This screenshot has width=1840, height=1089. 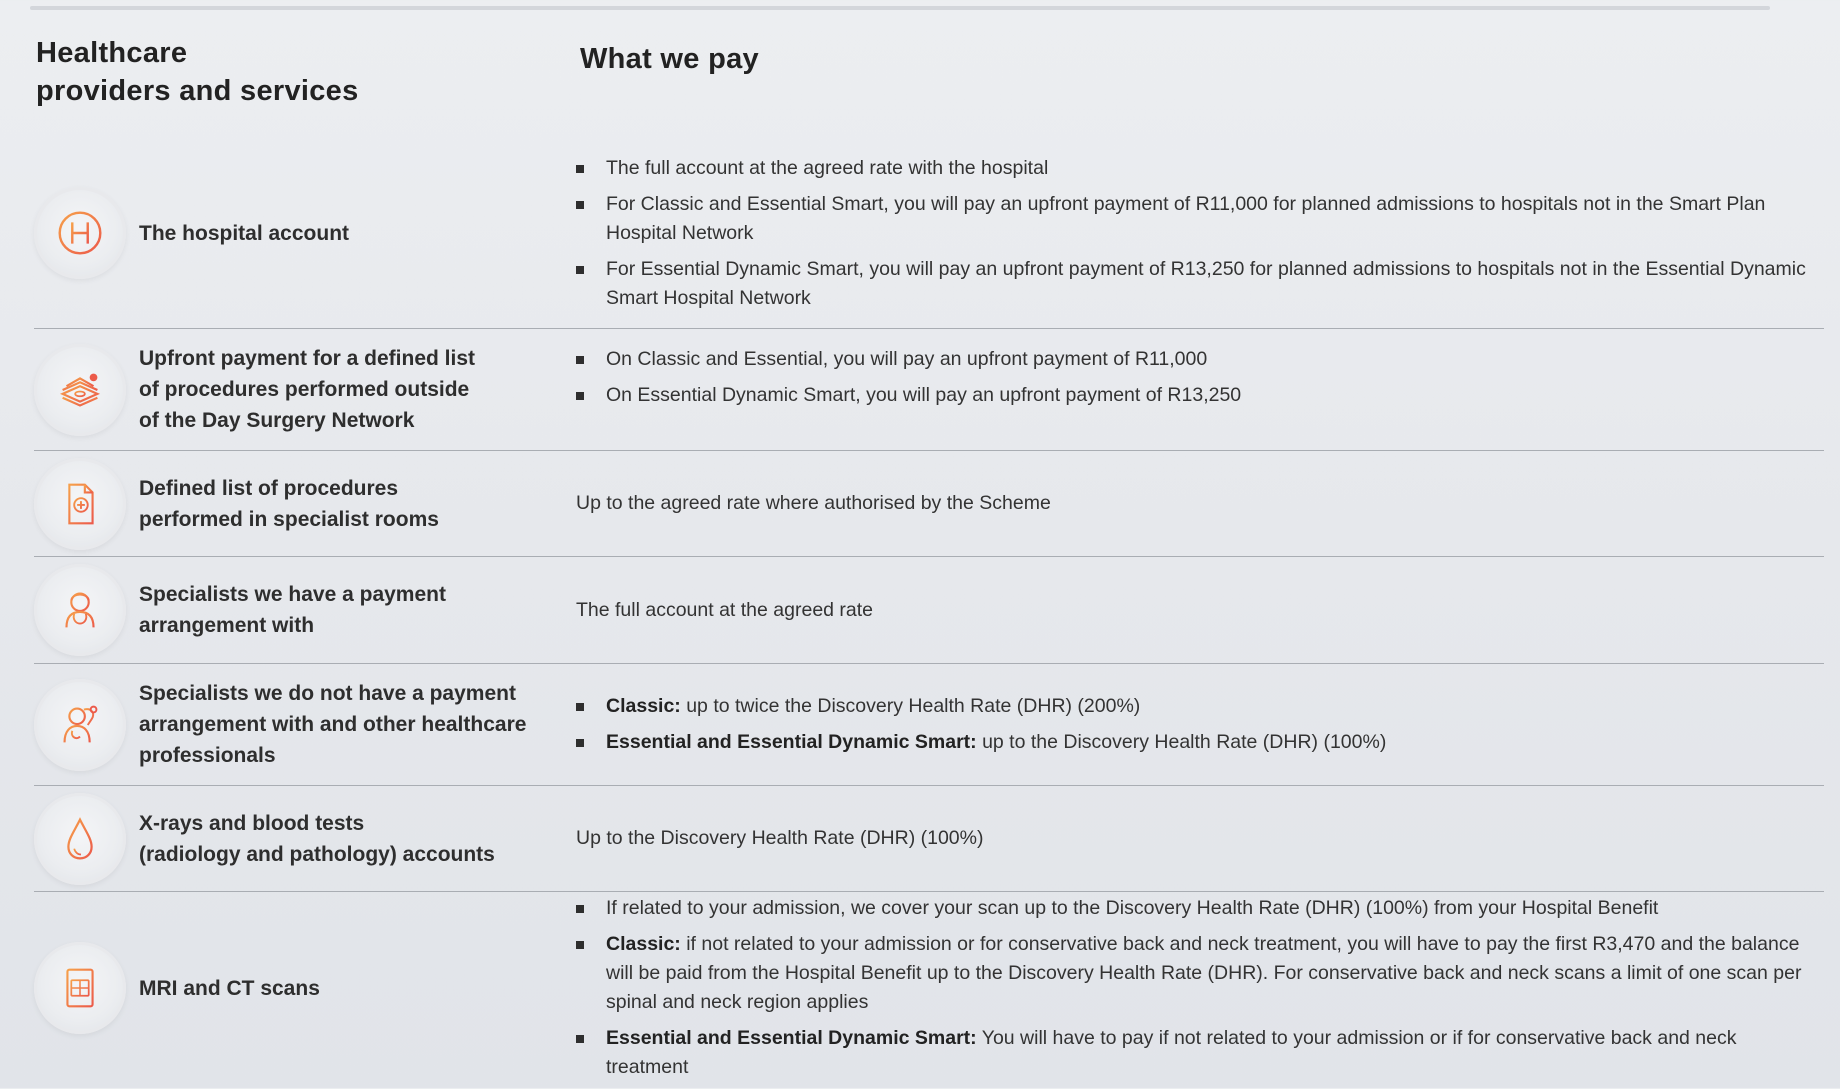 What do you see at coordinates (900, 8) in the screenshot?
I see `top-divider` at bounding box center [900, 8].